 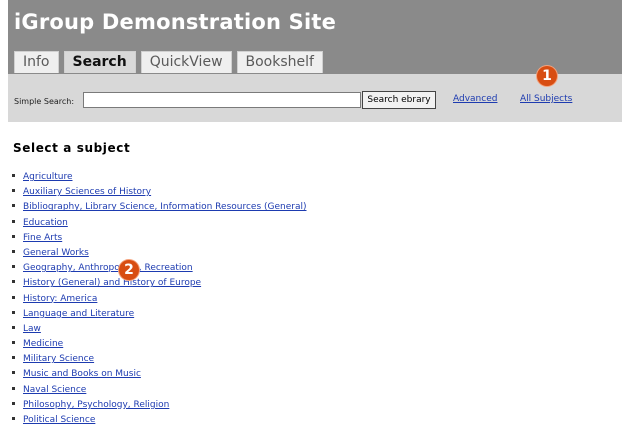 What do you see at coordinates (44, 101) in the screenshot?
I see `search-label: Simple Search:` at bounding box center [44, 101].